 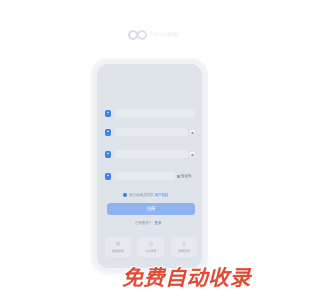 What do you see at coordinates (184, 243) in the screenshot?
I see `weibo-icon: △` at bounding box center [184, 243].